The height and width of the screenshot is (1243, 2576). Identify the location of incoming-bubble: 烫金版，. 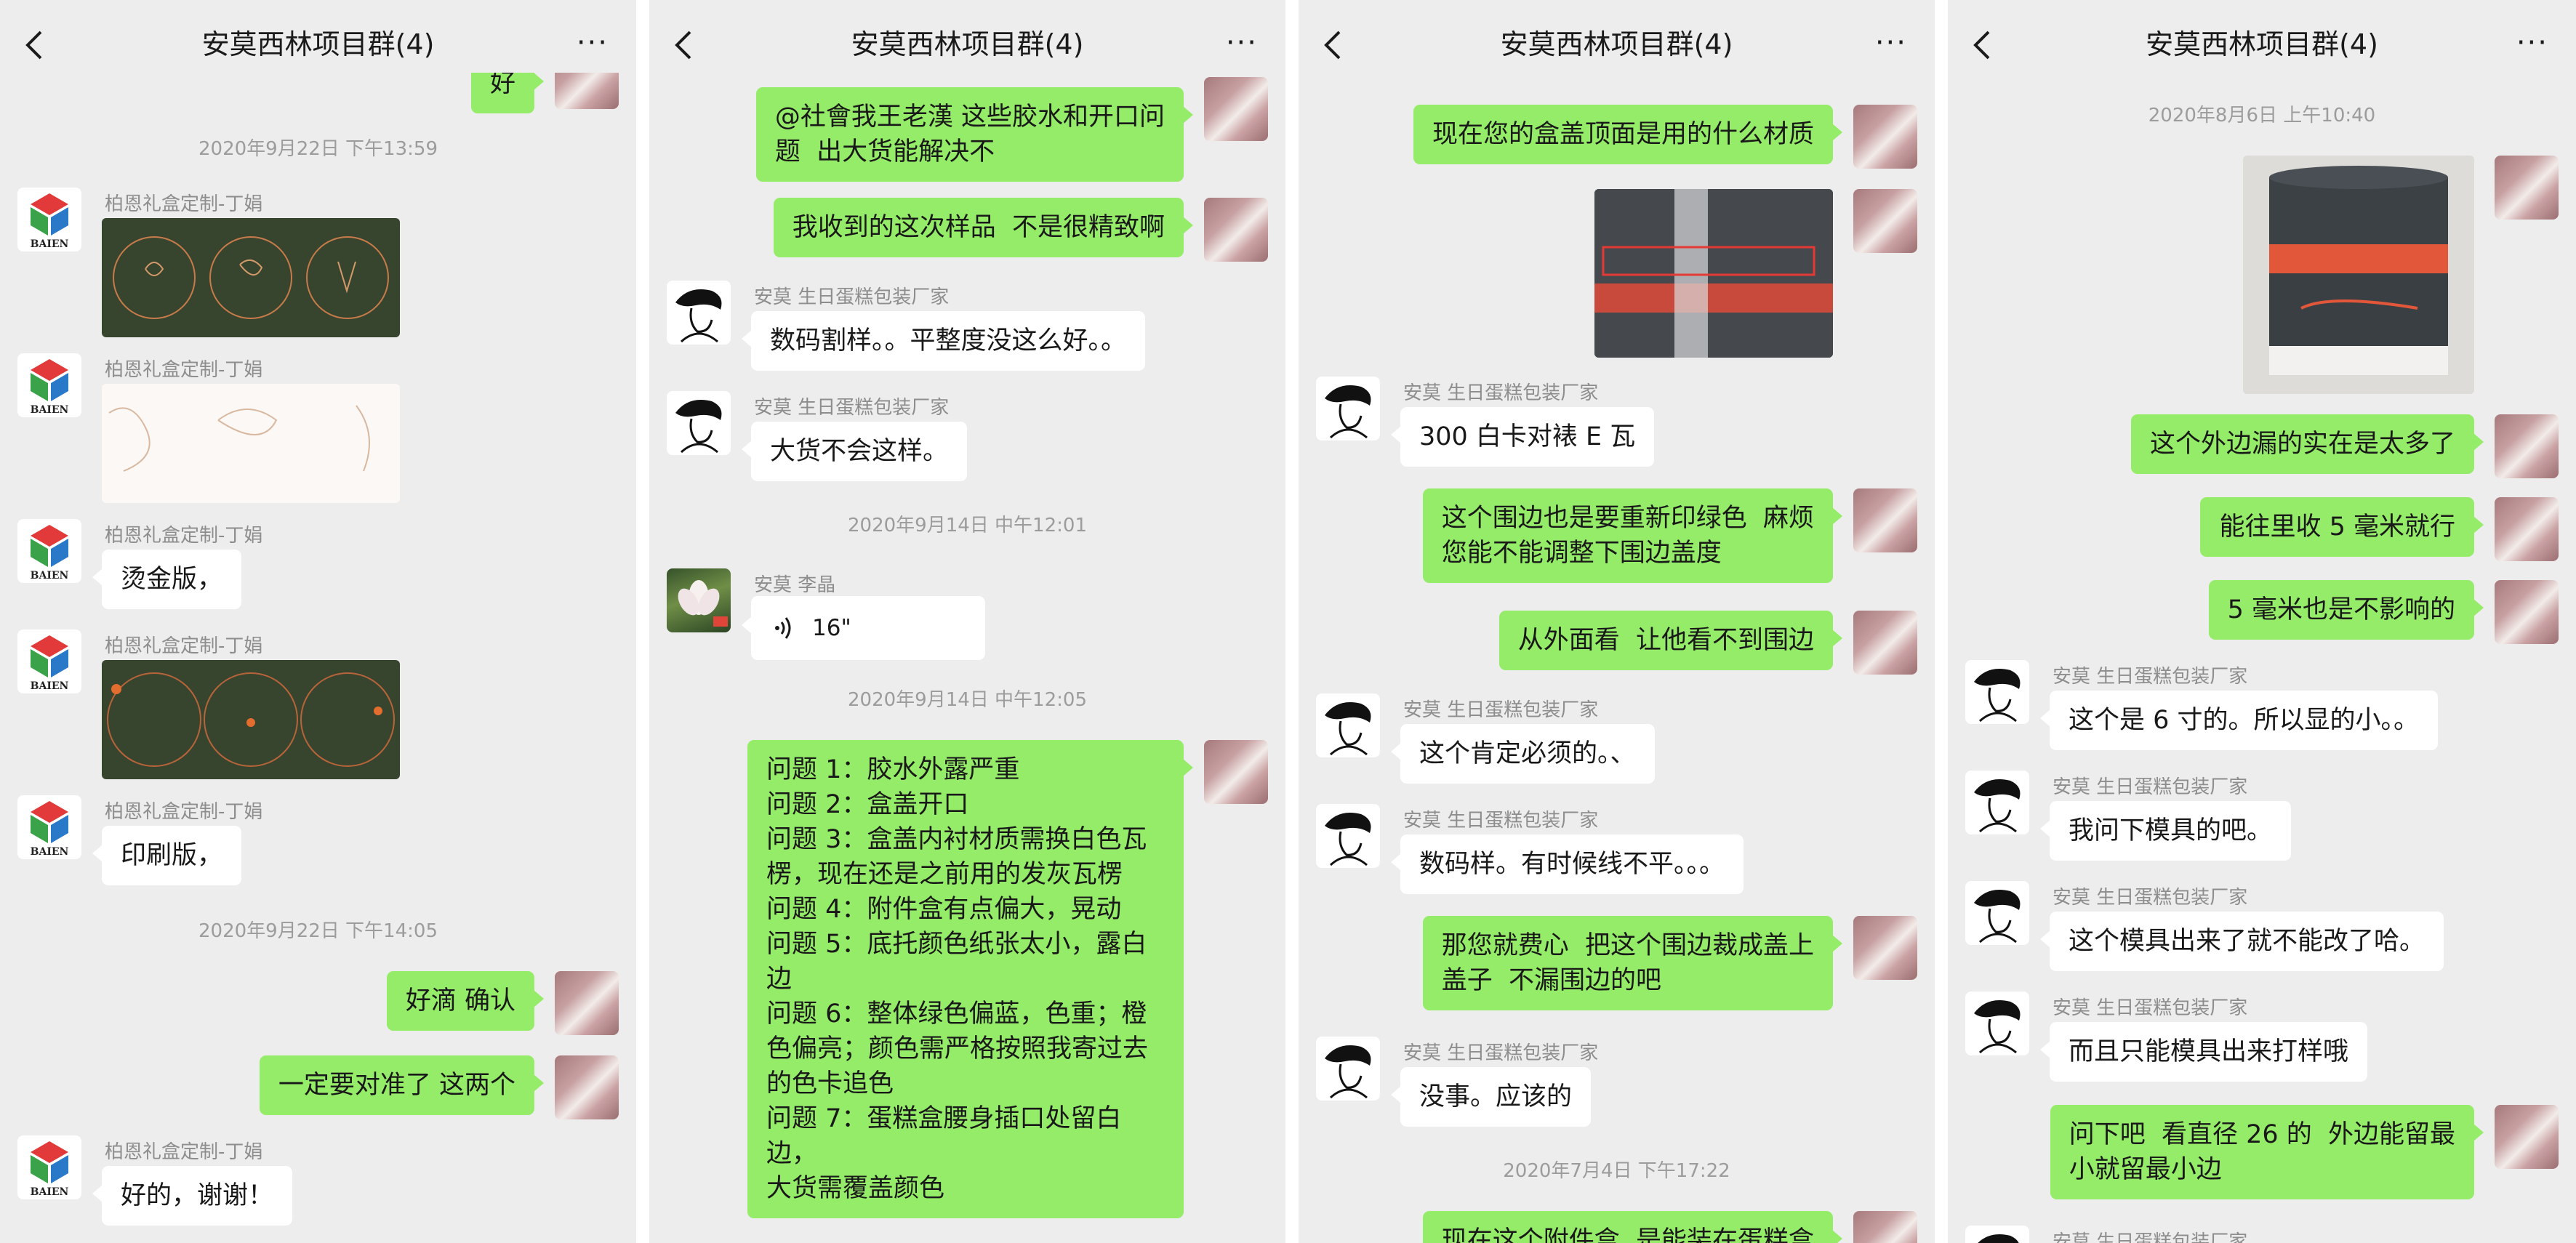
(167, 579).